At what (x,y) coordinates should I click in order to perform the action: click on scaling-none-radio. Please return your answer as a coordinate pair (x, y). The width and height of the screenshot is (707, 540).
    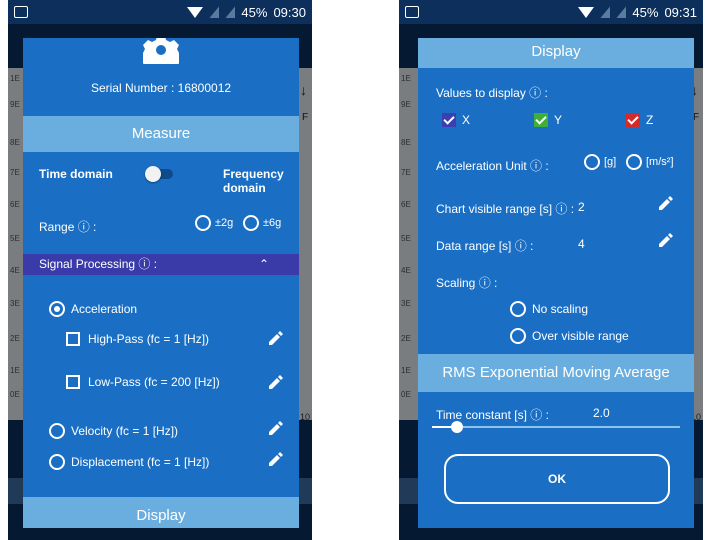
    Looking at the image, I should click on (518, 309).